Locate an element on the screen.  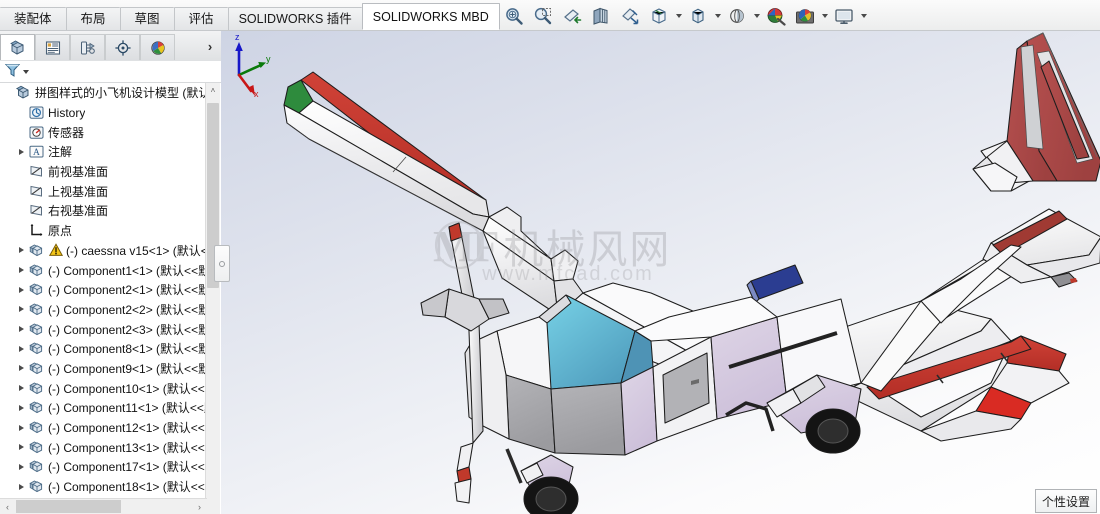
ribbon-tab-assembly: 装配体 is located at coordinates (33, 18).